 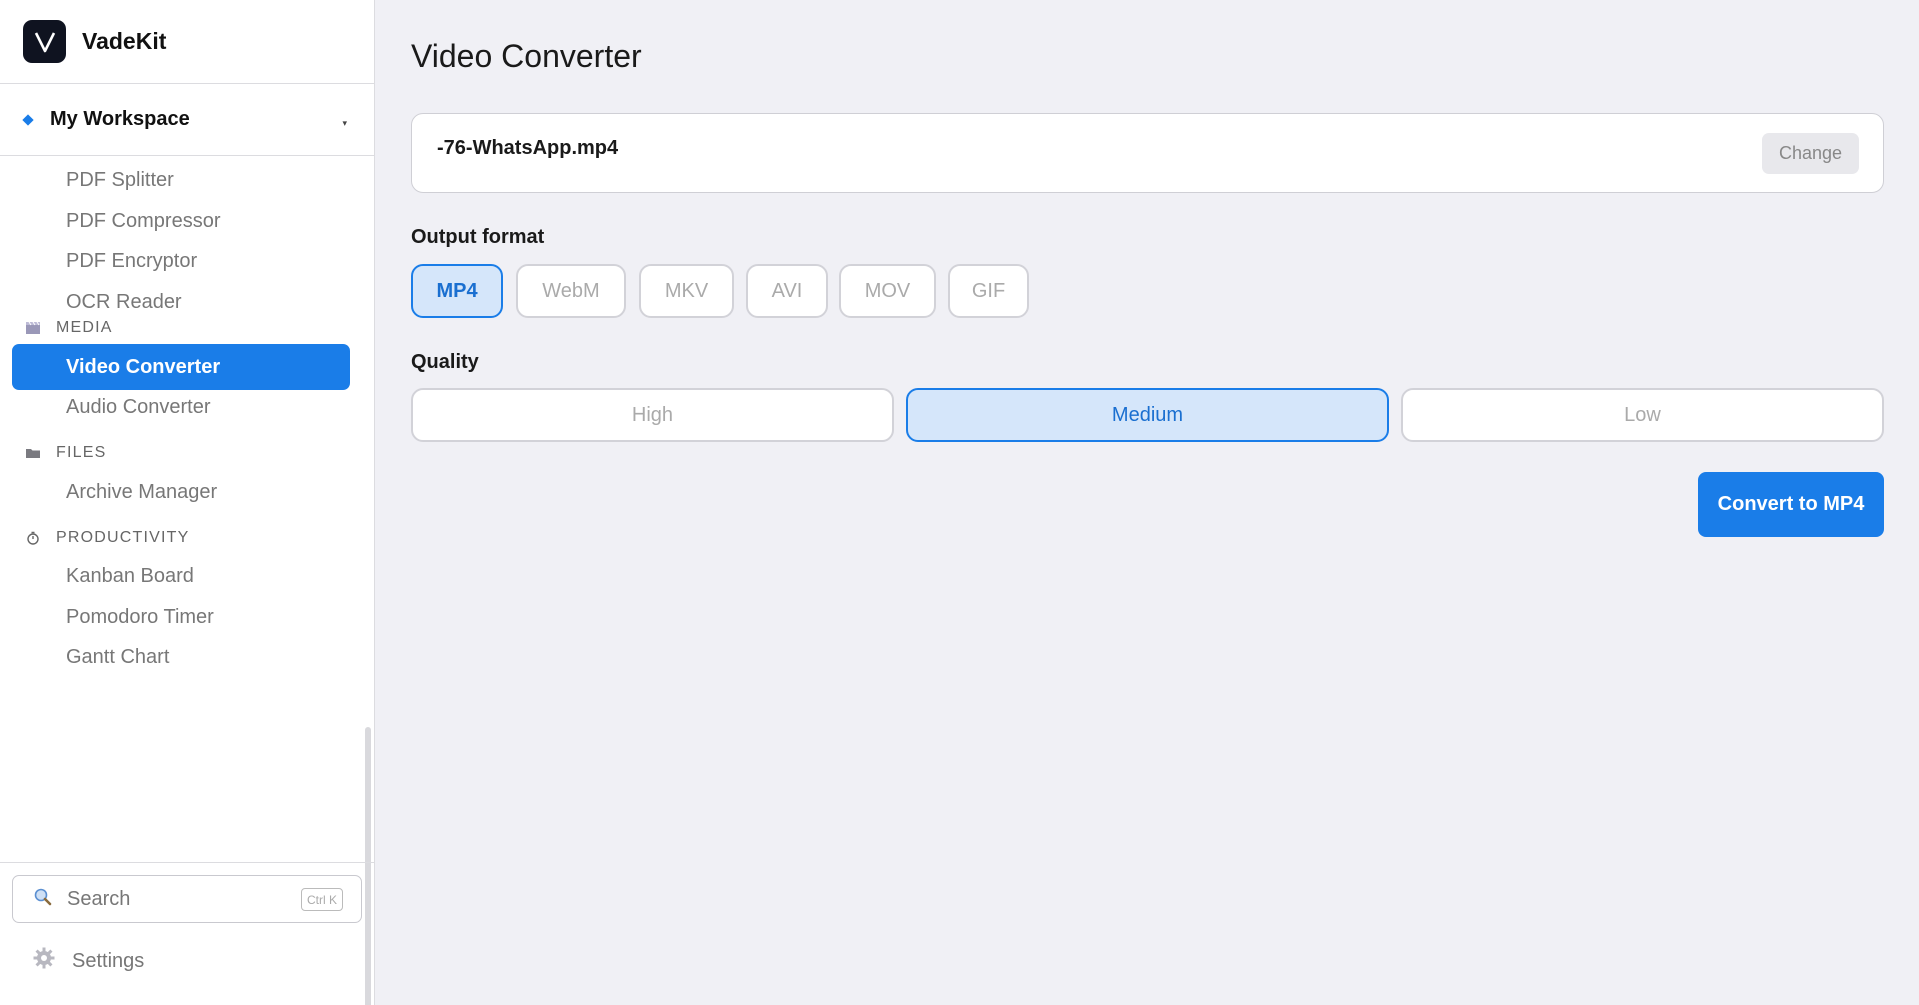 What do you see at coordinates (81, 452) in the screenshot?
I see `section-files-label: FILES` at bounding box center [81, 452].